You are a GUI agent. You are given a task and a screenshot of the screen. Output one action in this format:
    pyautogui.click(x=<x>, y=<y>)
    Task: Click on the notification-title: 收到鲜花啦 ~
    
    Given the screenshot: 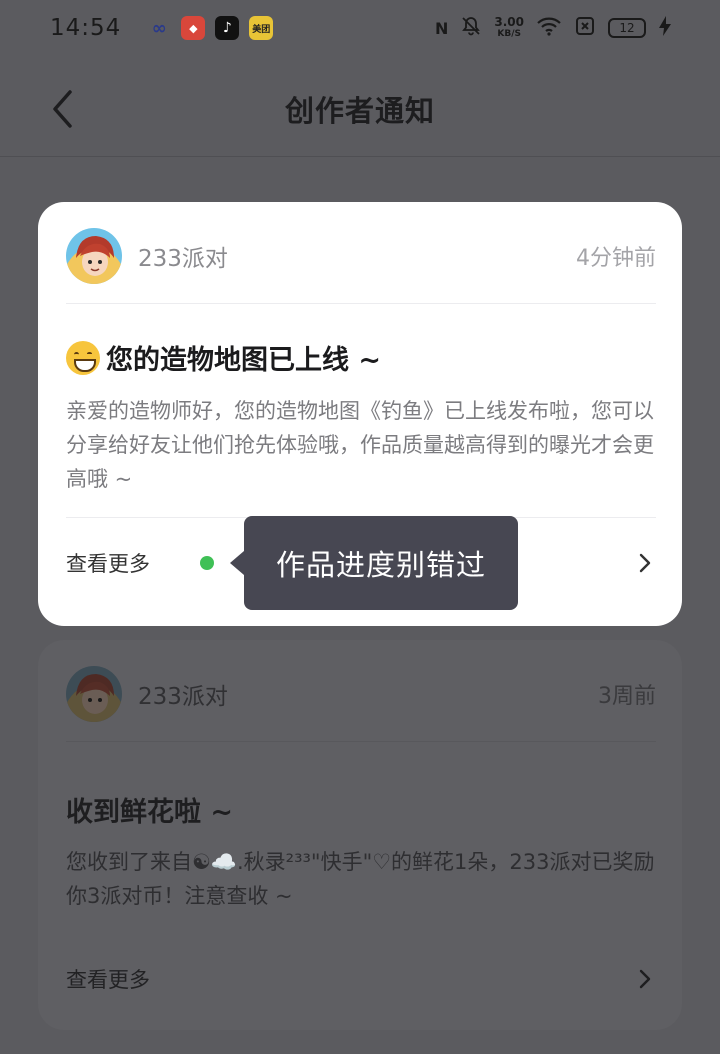 What is the action you would take?
    pyautogui.click(x=150, y=812)
    